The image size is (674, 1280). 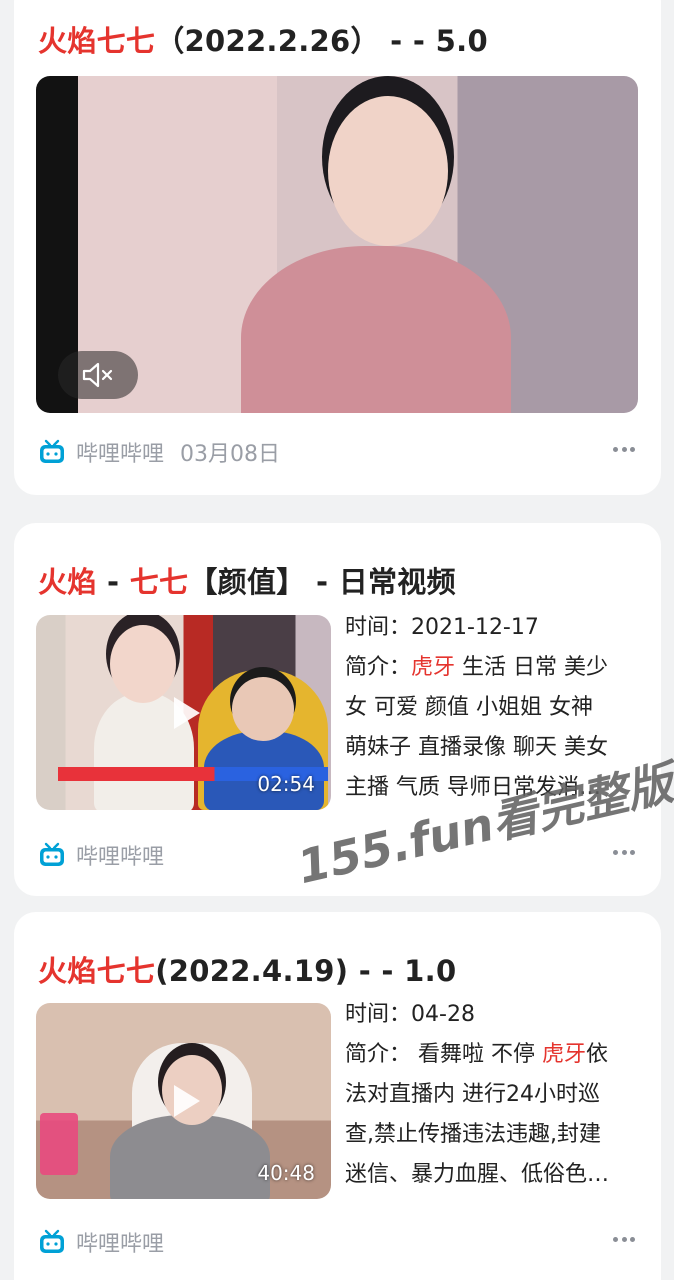 I want to click on card-title: 火焰七七(2022.4.19) - - 1.0, so click(x=247, y=969).